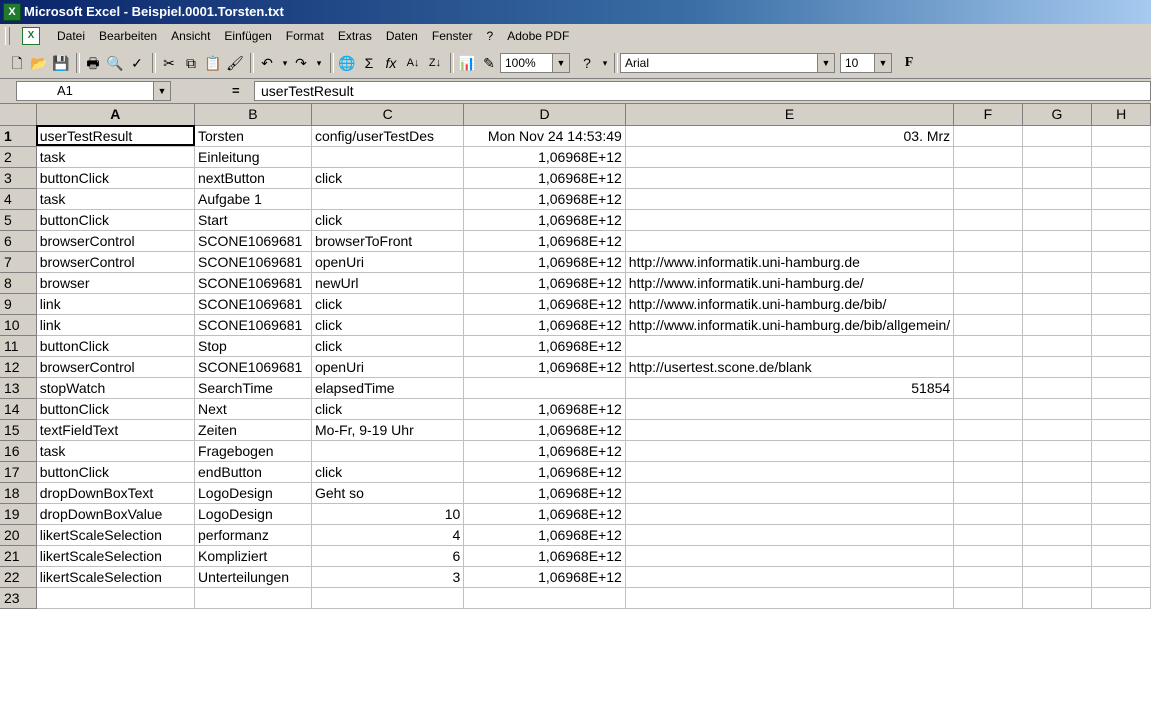  Describe the element at coordinates (18, 577) in the screenshot. I see `row-header: 22` at that location.